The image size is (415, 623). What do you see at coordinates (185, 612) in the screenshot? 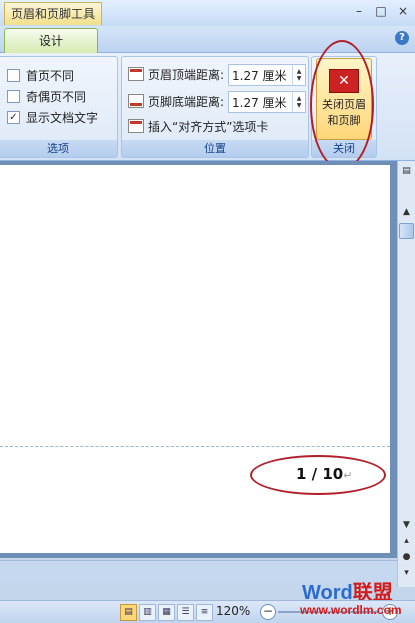
I see `outline-view-icon: ☰` at bounding box center [185, 612].